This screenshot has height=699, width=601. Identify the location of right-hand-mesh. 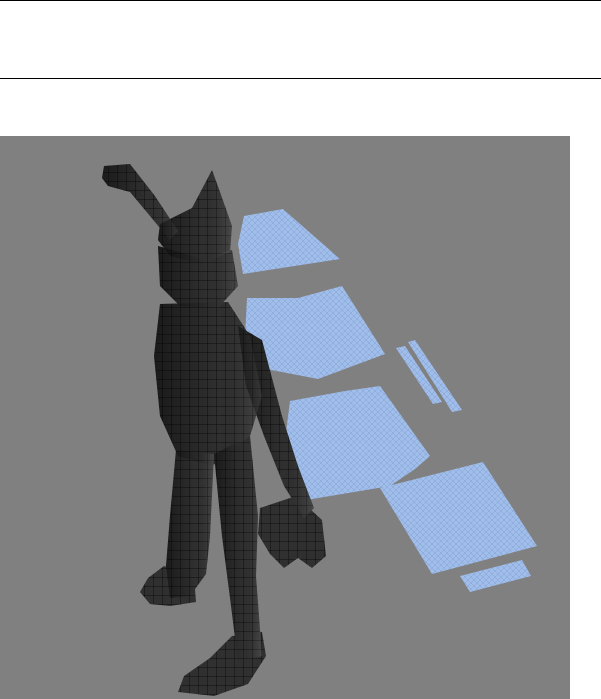
(292, 532).